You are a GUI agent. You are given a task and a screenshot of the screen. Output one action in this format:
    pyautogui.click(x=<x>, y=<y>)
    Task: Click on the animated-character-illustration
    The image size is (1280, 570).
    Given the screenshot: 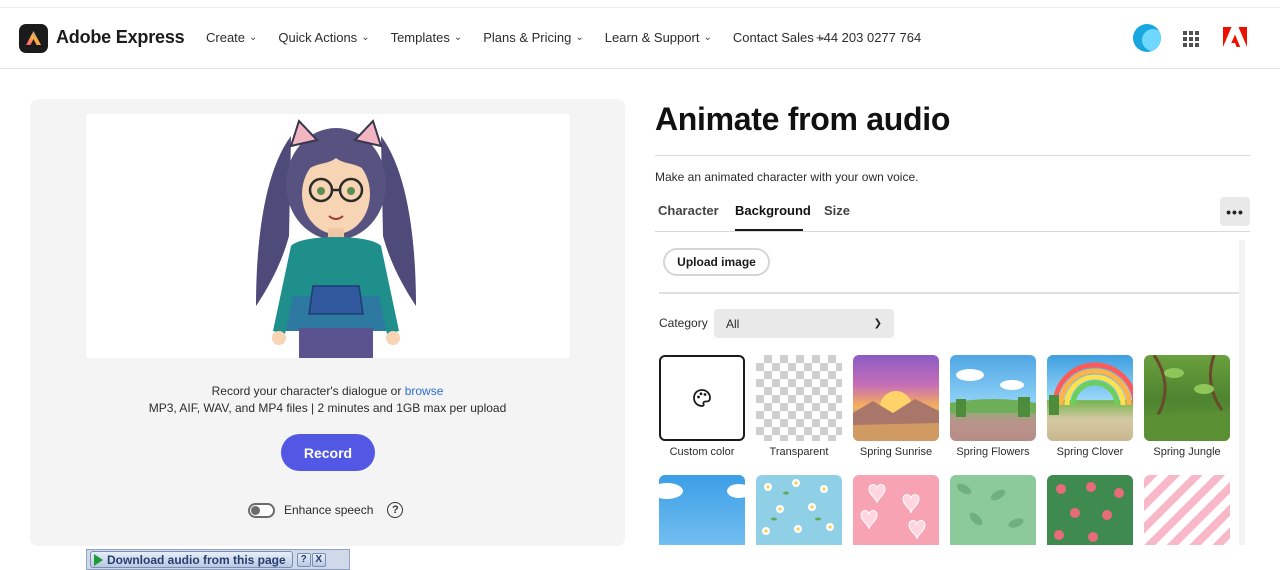 What is the action you would take?
    pyautogui.click(x=336, y=238)
    